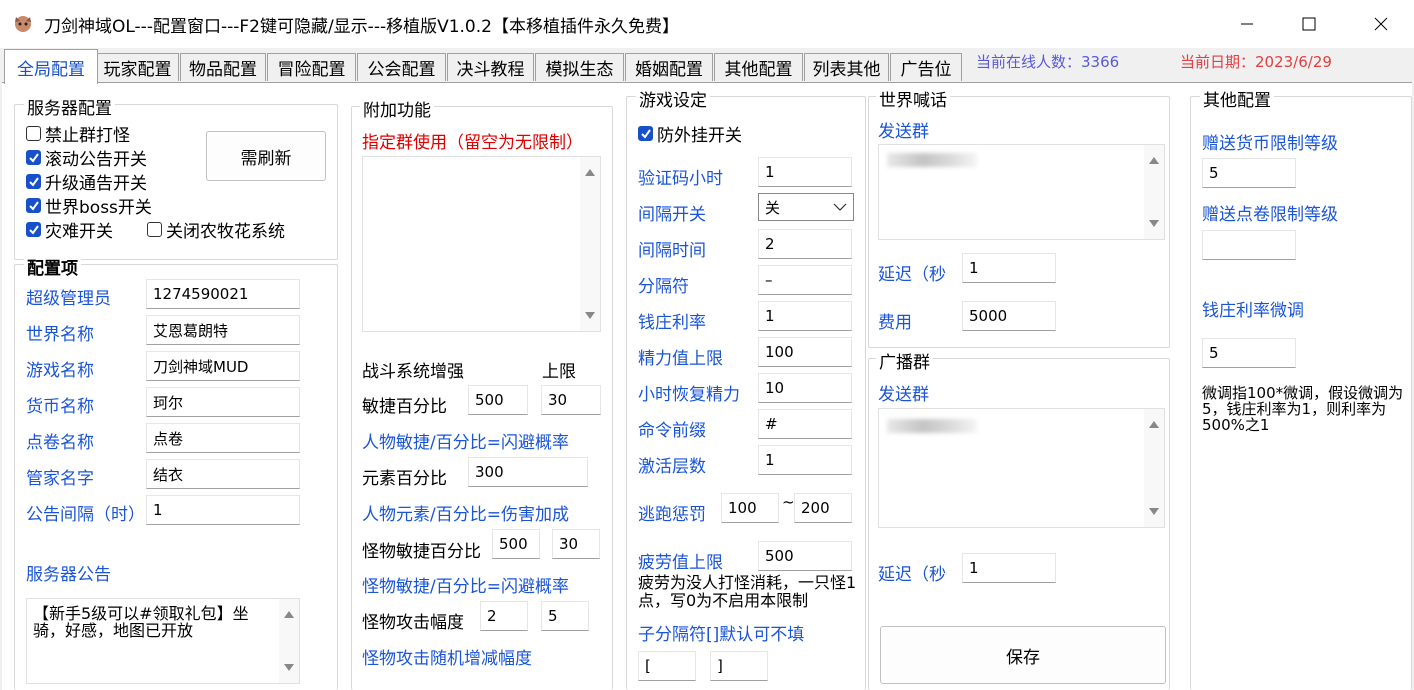 The height and width of the screenshot is (690, 1414). Describe the element at coordinates (672, 215) in the screenshot. I see `interval-switch-label: 间隔开关` at that location.